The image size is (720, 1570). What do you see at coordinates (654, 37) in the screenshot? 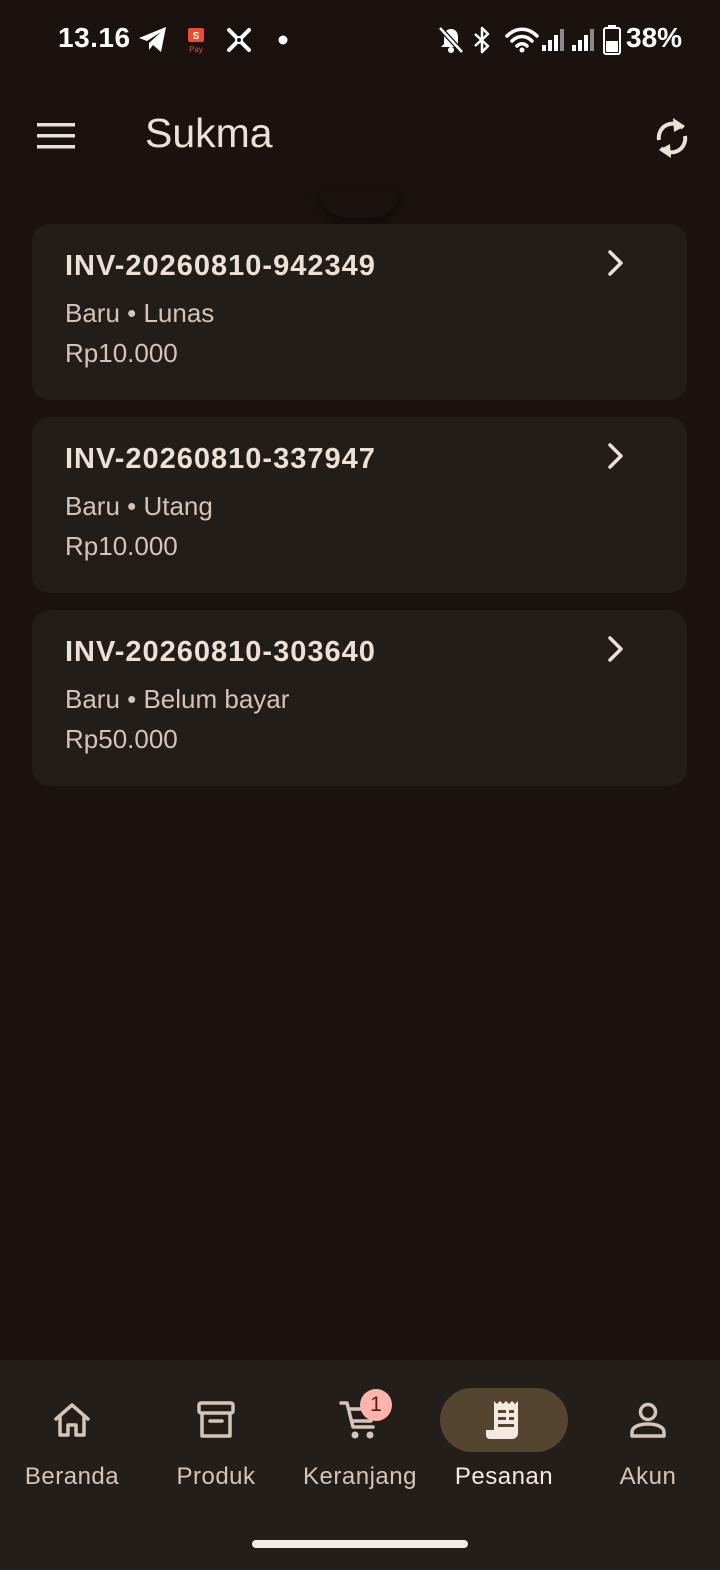
I see `battery-percentage: 38%` at bounding box center [654, 37].